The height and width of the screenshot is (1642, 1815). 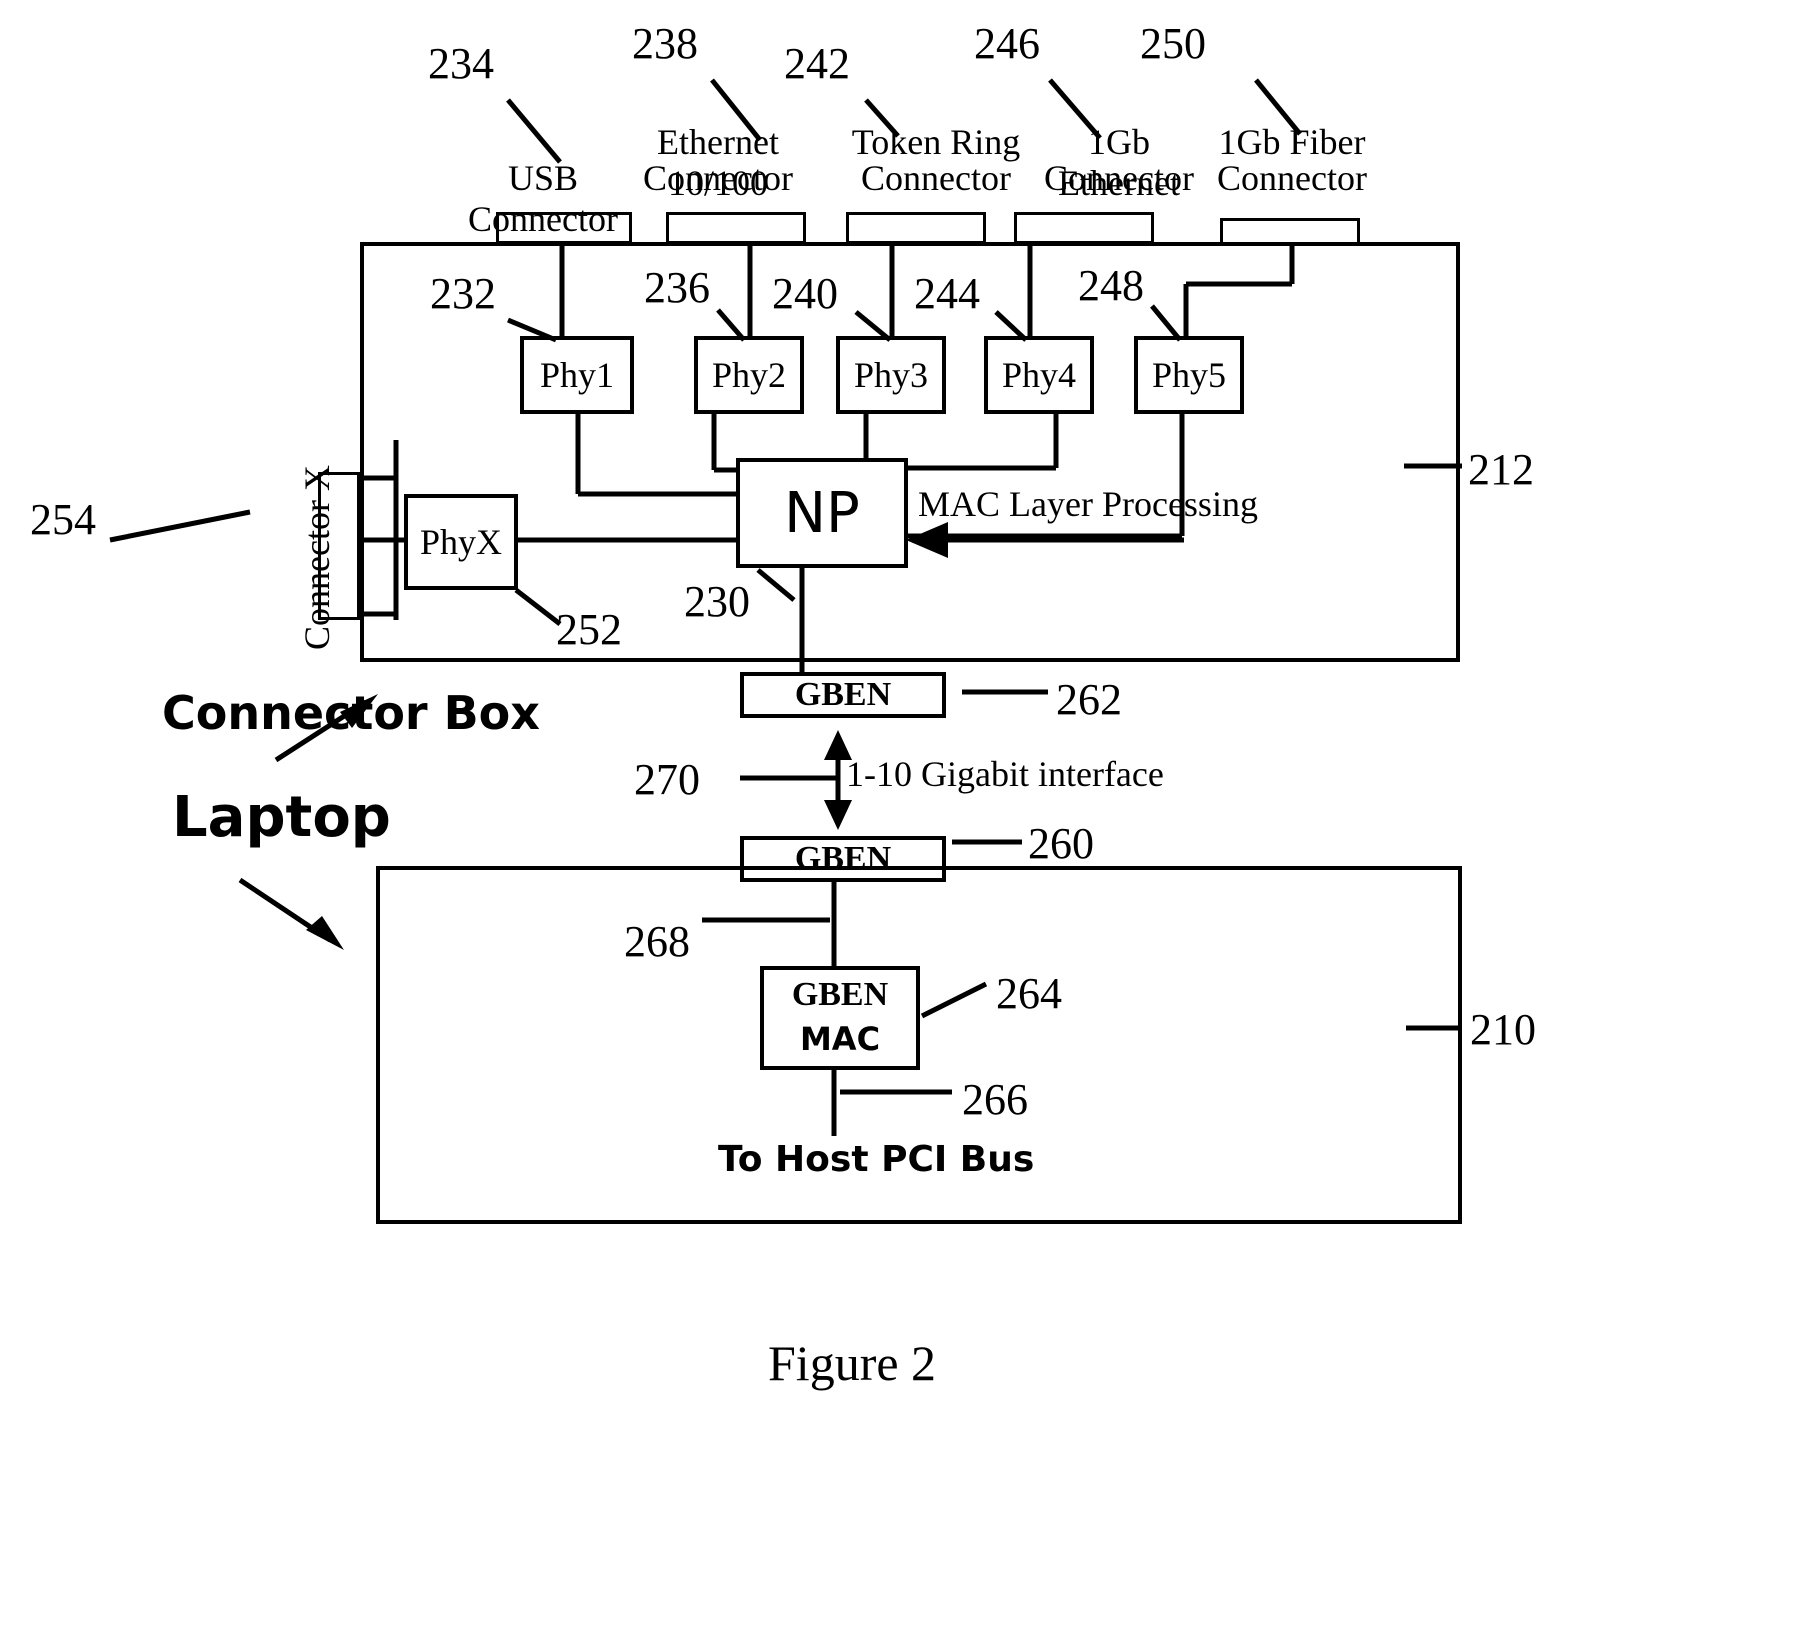 I want to click on phy3-block: Phy3, so click(x=891, y=375).